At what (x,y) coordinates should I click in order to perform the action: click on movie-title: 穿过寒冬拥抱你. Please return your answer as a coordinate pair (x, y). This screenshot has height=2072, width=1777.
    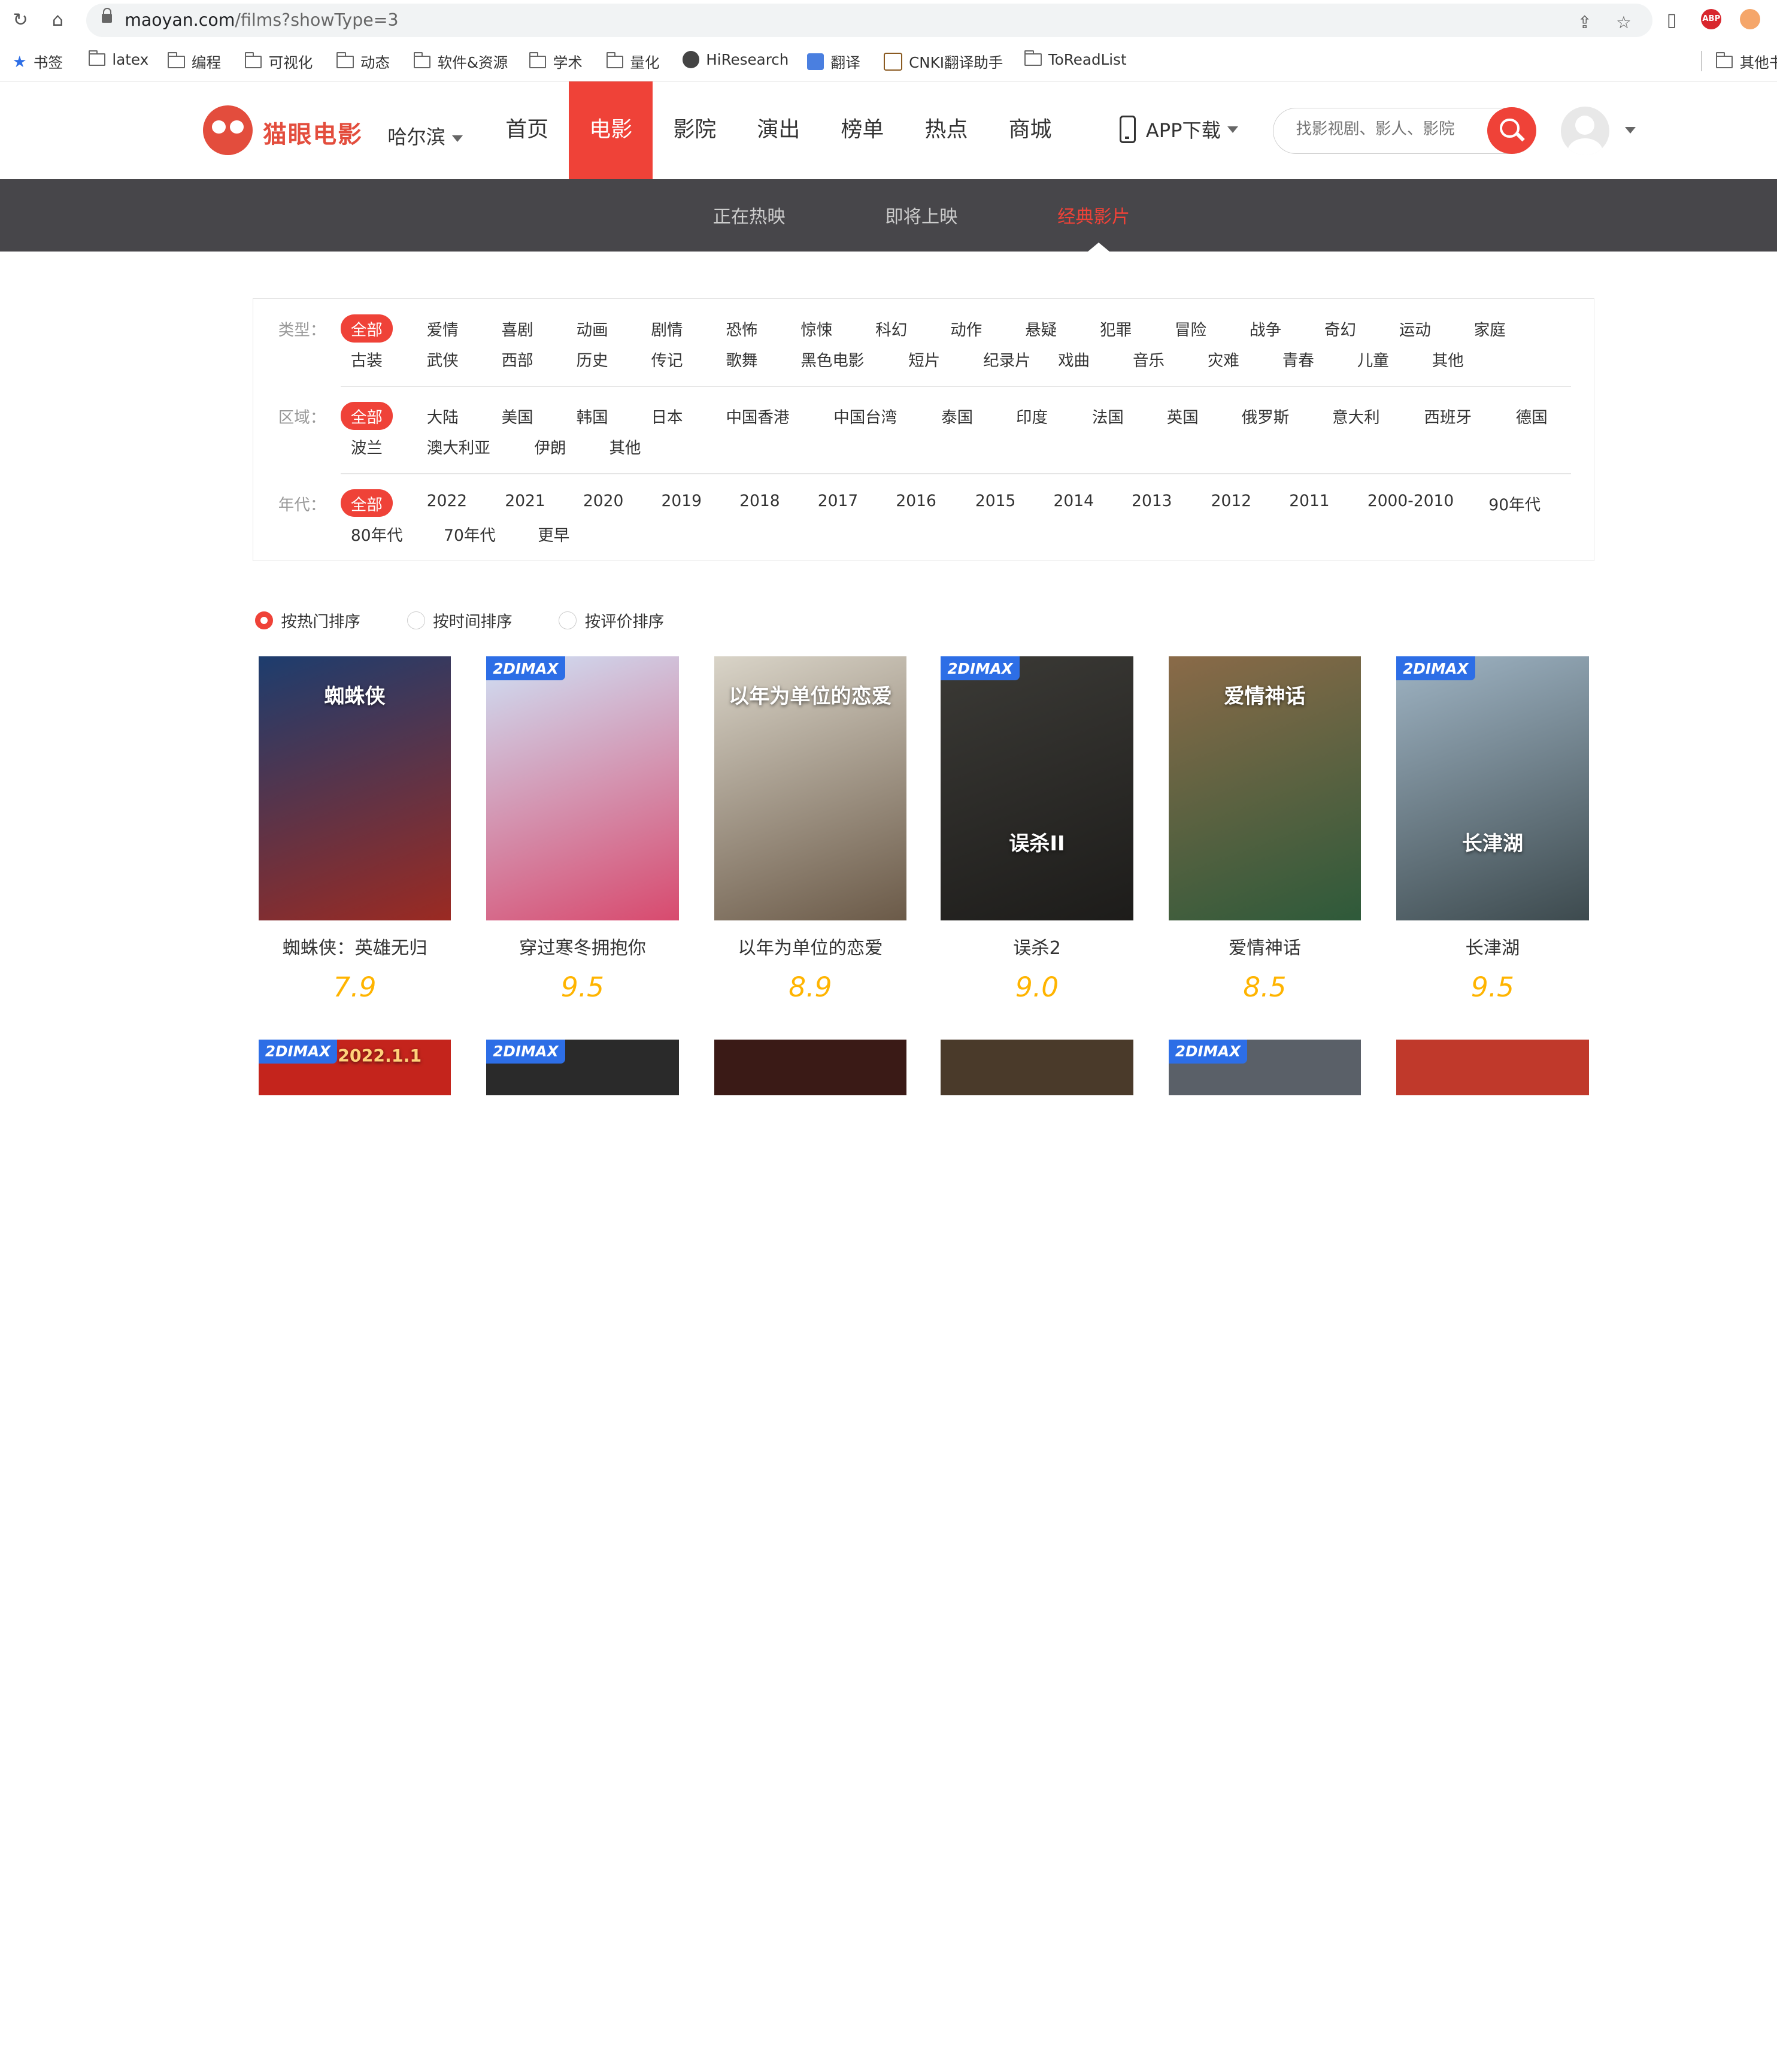
    Looking at the image, I should click on (582, 946).